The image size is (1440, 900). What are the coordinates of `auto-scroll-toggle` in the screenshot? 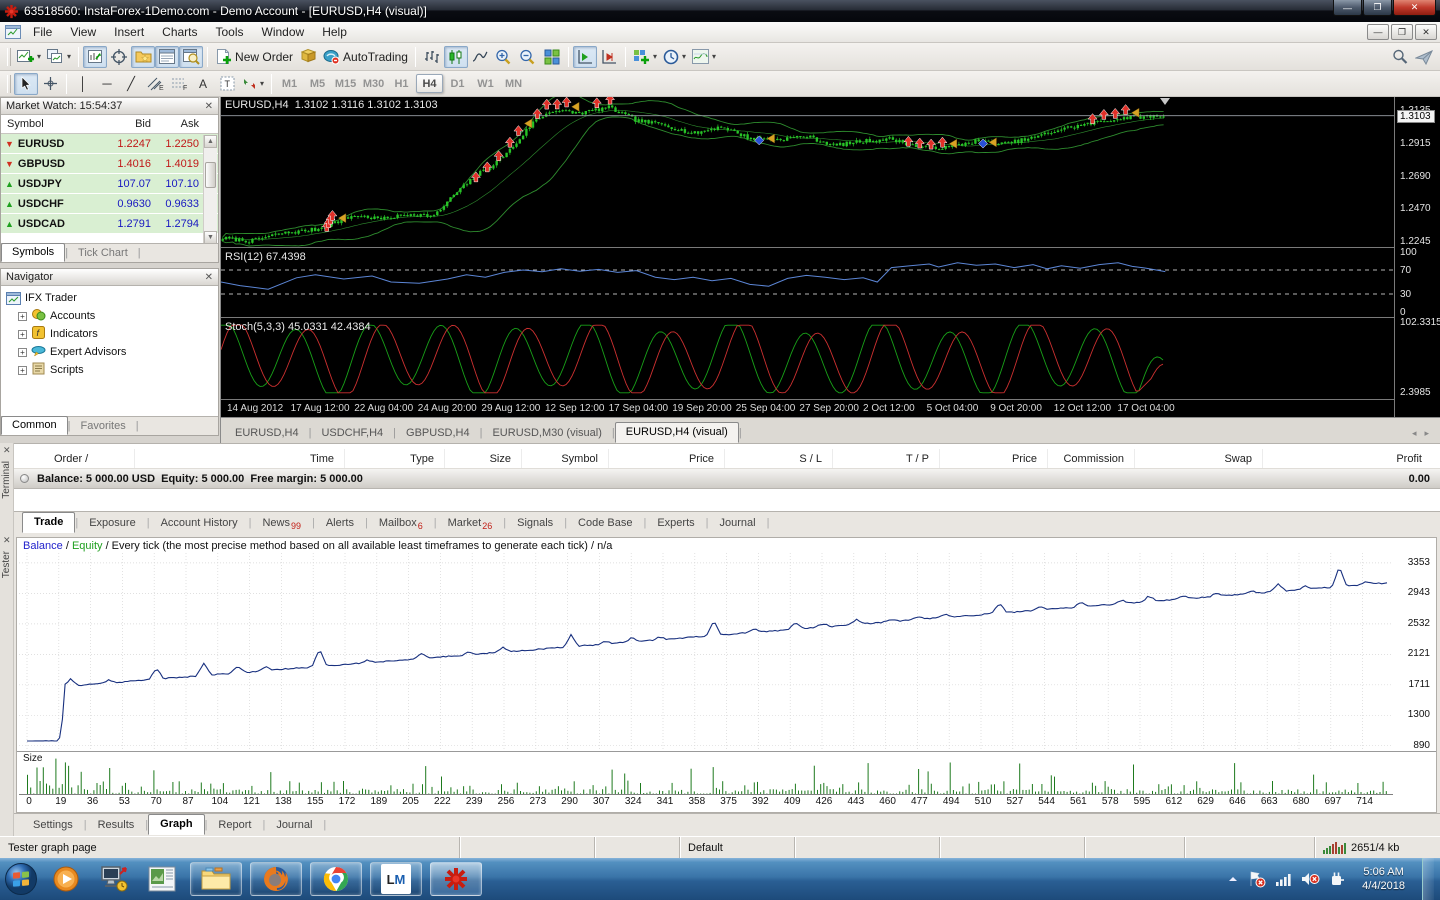 It's located at (584, 56).